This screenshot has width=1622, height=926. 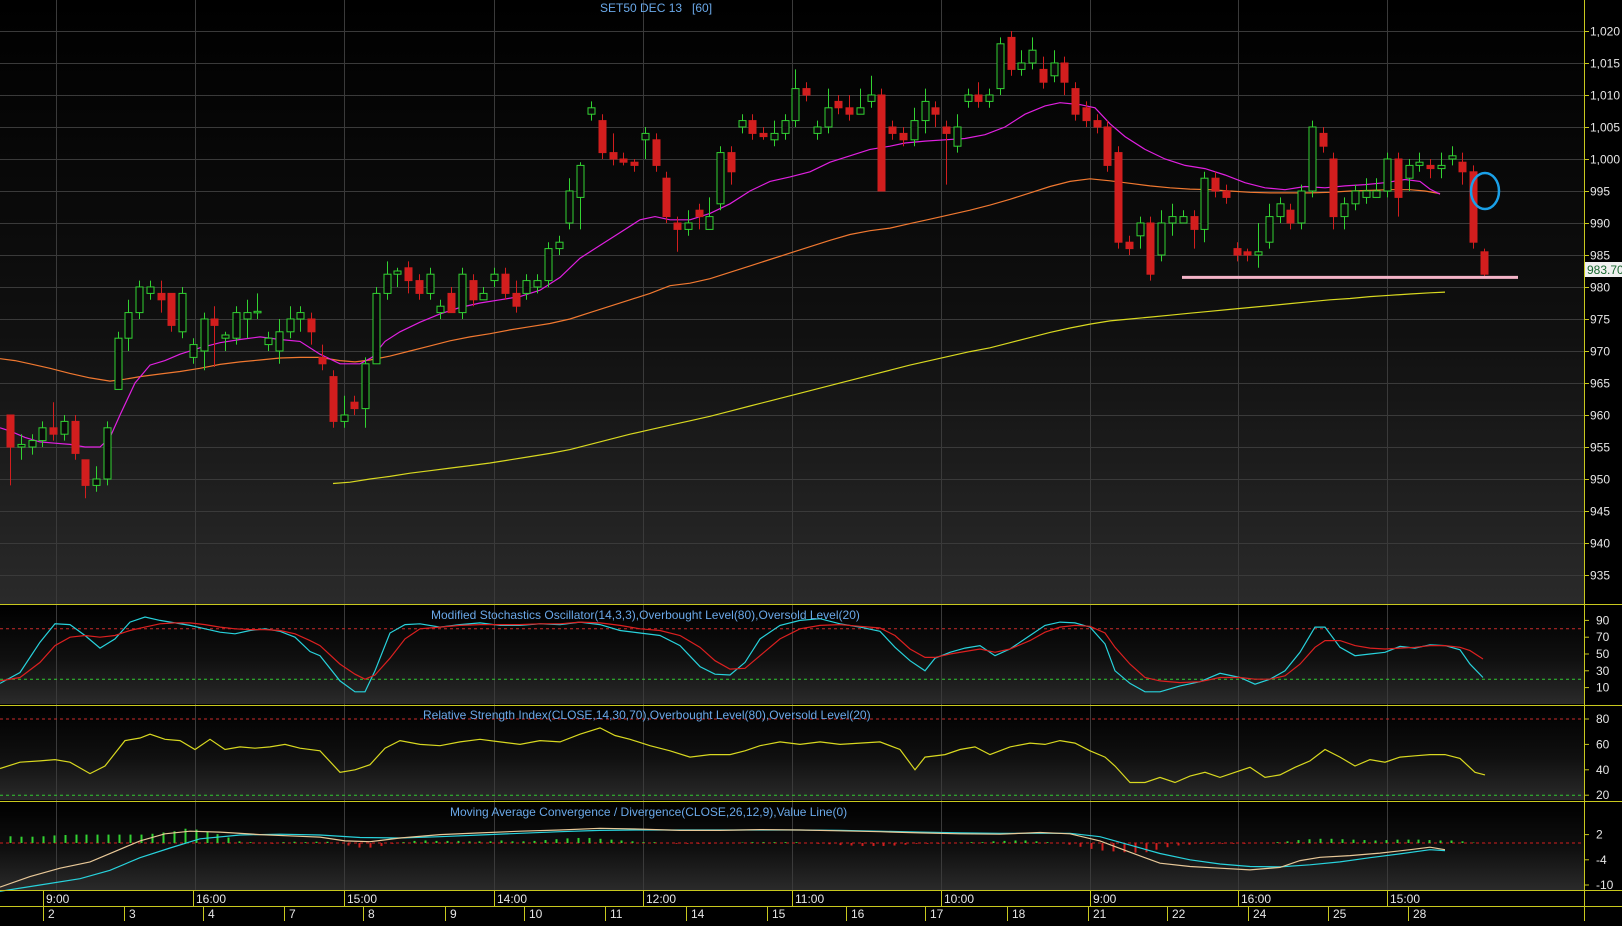 I want to click on price-tick-label-13: 1,000, so click(x=1605, y=160).